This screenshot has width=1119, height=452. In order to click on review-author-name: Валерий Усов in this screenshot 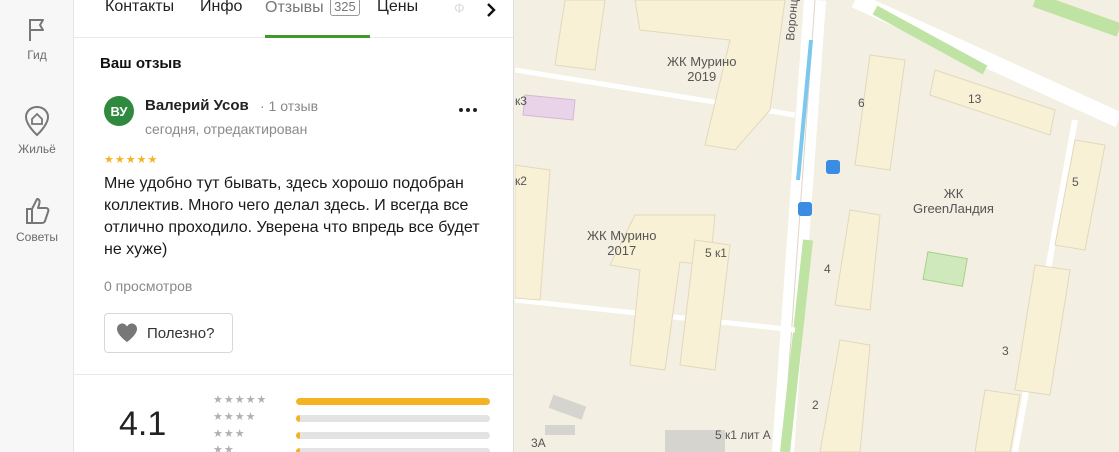, I will do `click(197, 105)`.